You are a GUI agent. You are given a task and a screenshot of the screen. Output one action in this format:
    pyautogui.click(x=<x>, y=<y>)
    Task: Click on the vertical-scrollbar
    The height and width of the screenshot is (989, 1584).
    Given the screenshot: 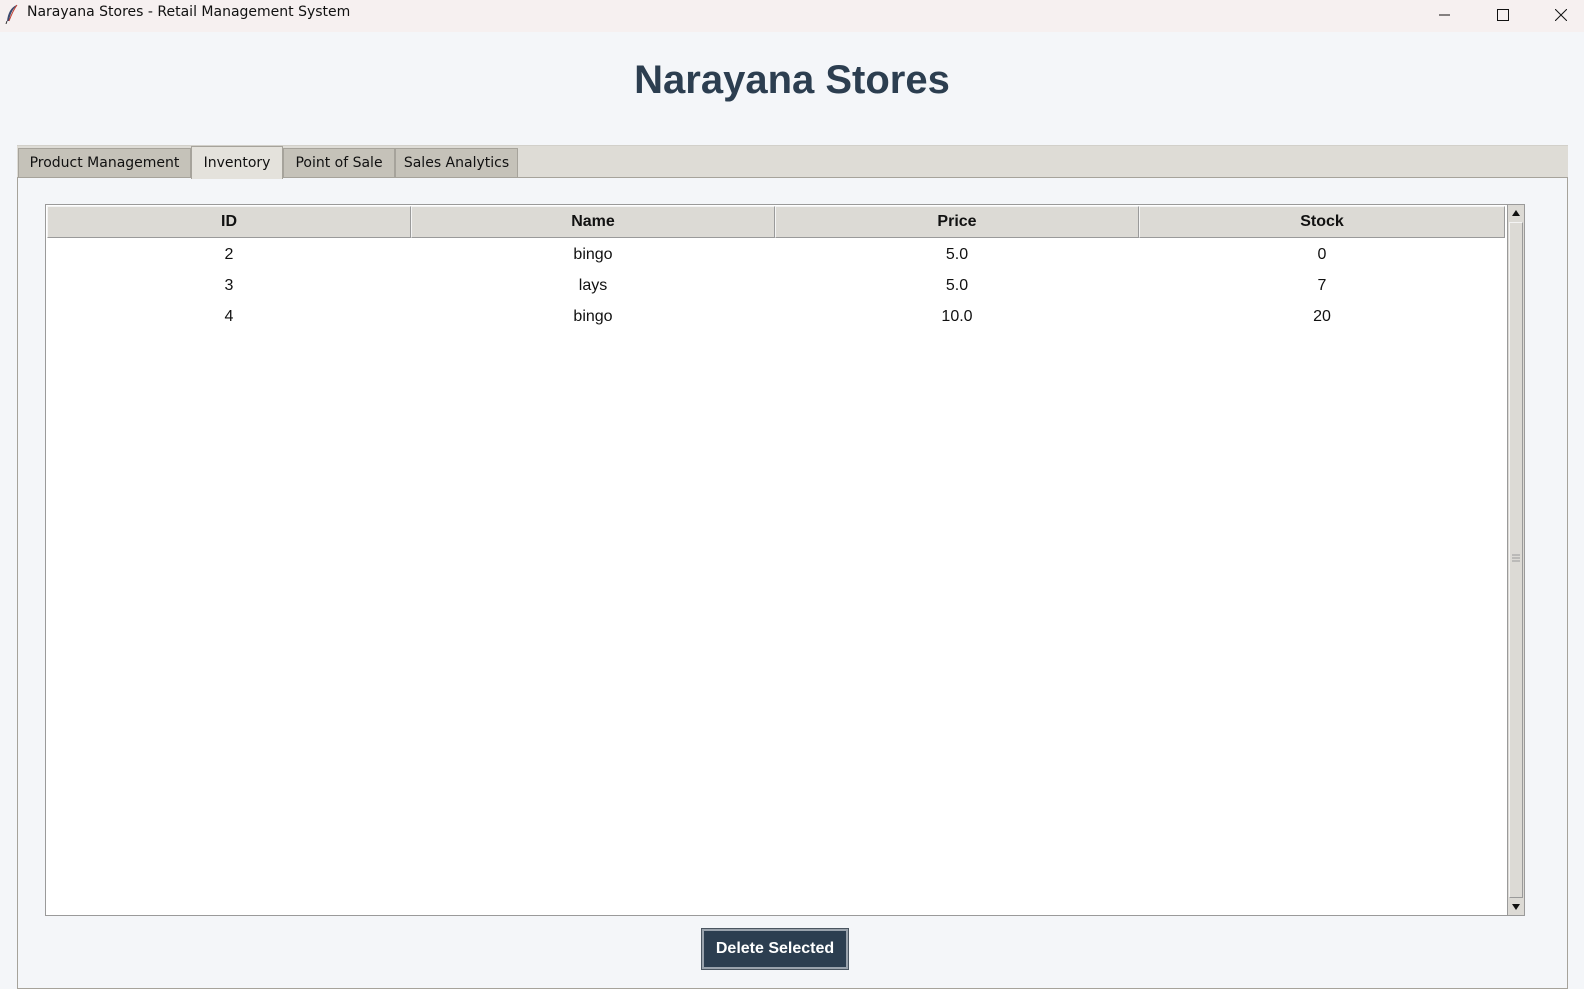 What is the action you would take?
    pyautogui.click(x=1516, y=560)
    